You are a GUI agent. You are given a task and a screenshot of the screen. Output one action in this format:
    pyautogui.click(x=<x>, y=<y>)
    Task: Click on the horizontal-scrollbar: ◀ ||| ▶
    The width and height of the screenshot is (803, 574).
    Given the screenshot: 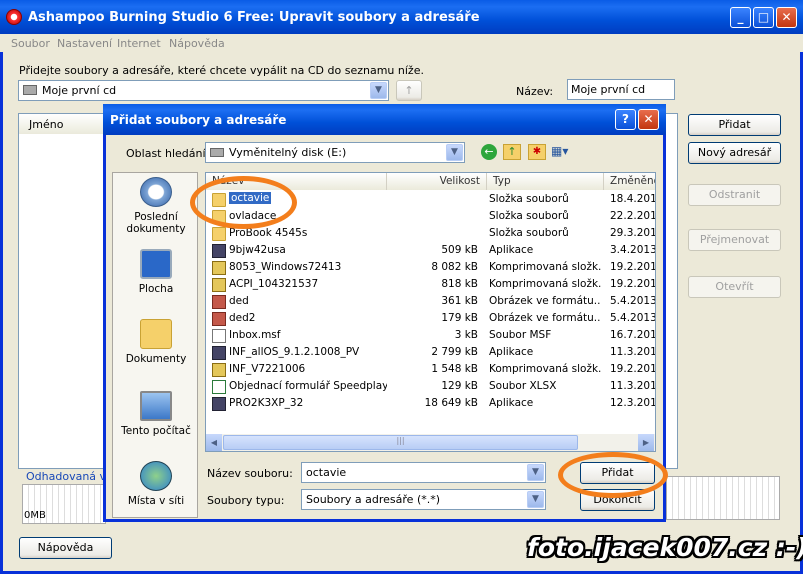 What is the action you would take?
    pyautogui.click(x=430, y=442)
    